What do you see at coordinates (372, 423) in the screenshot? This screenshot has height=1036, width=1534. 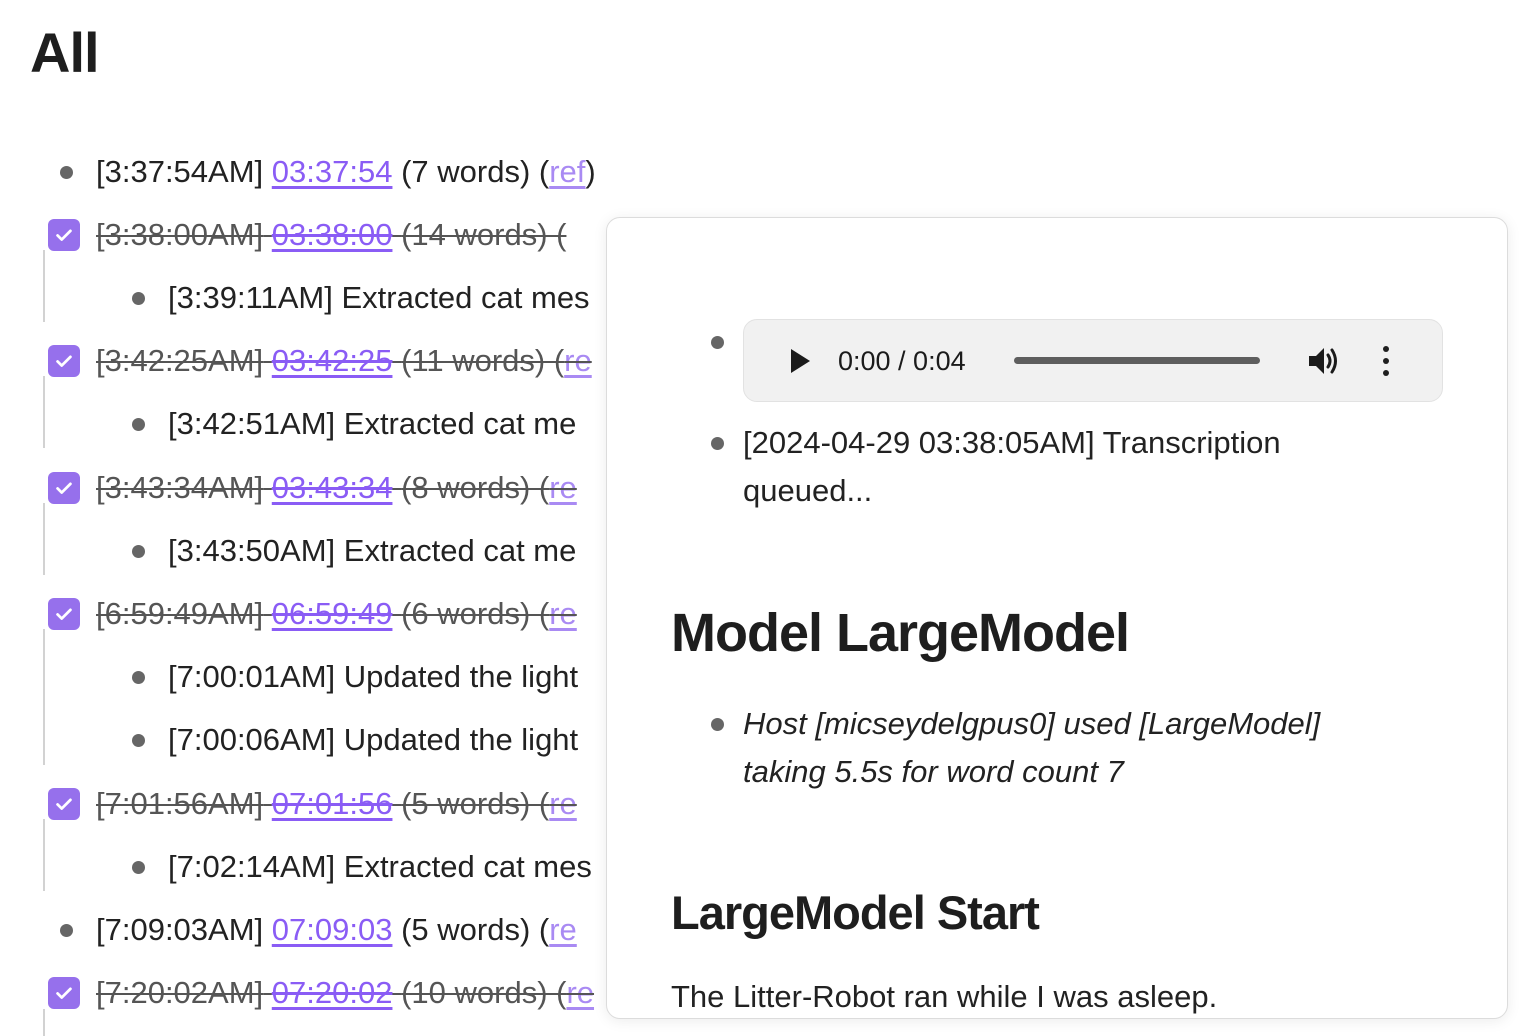 I see `child-text: [3:42:51AM] Extracted cat me` at bounding box center [372, 423].